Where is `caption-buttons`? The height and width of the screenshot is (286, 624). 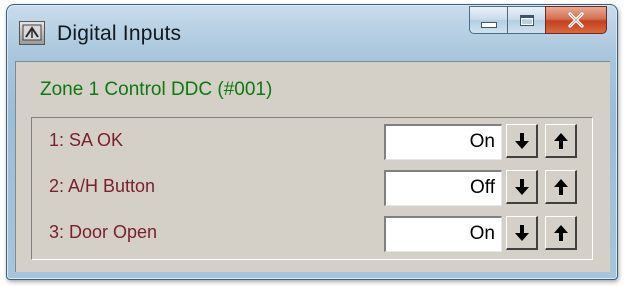 caption-buttons is located at coordinates (538, 20).